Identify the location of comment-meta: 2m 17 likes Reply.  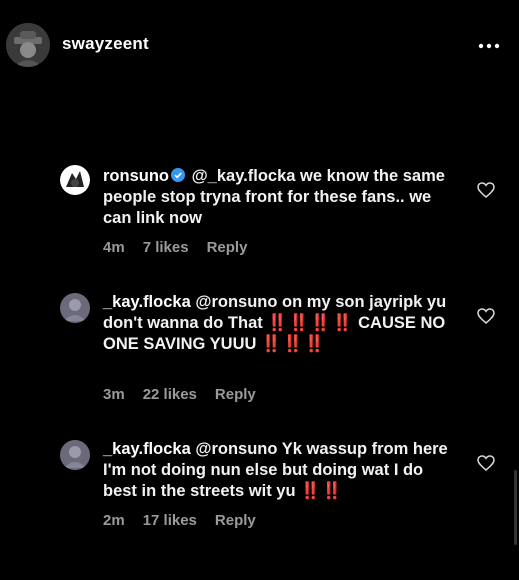
(188, 520).